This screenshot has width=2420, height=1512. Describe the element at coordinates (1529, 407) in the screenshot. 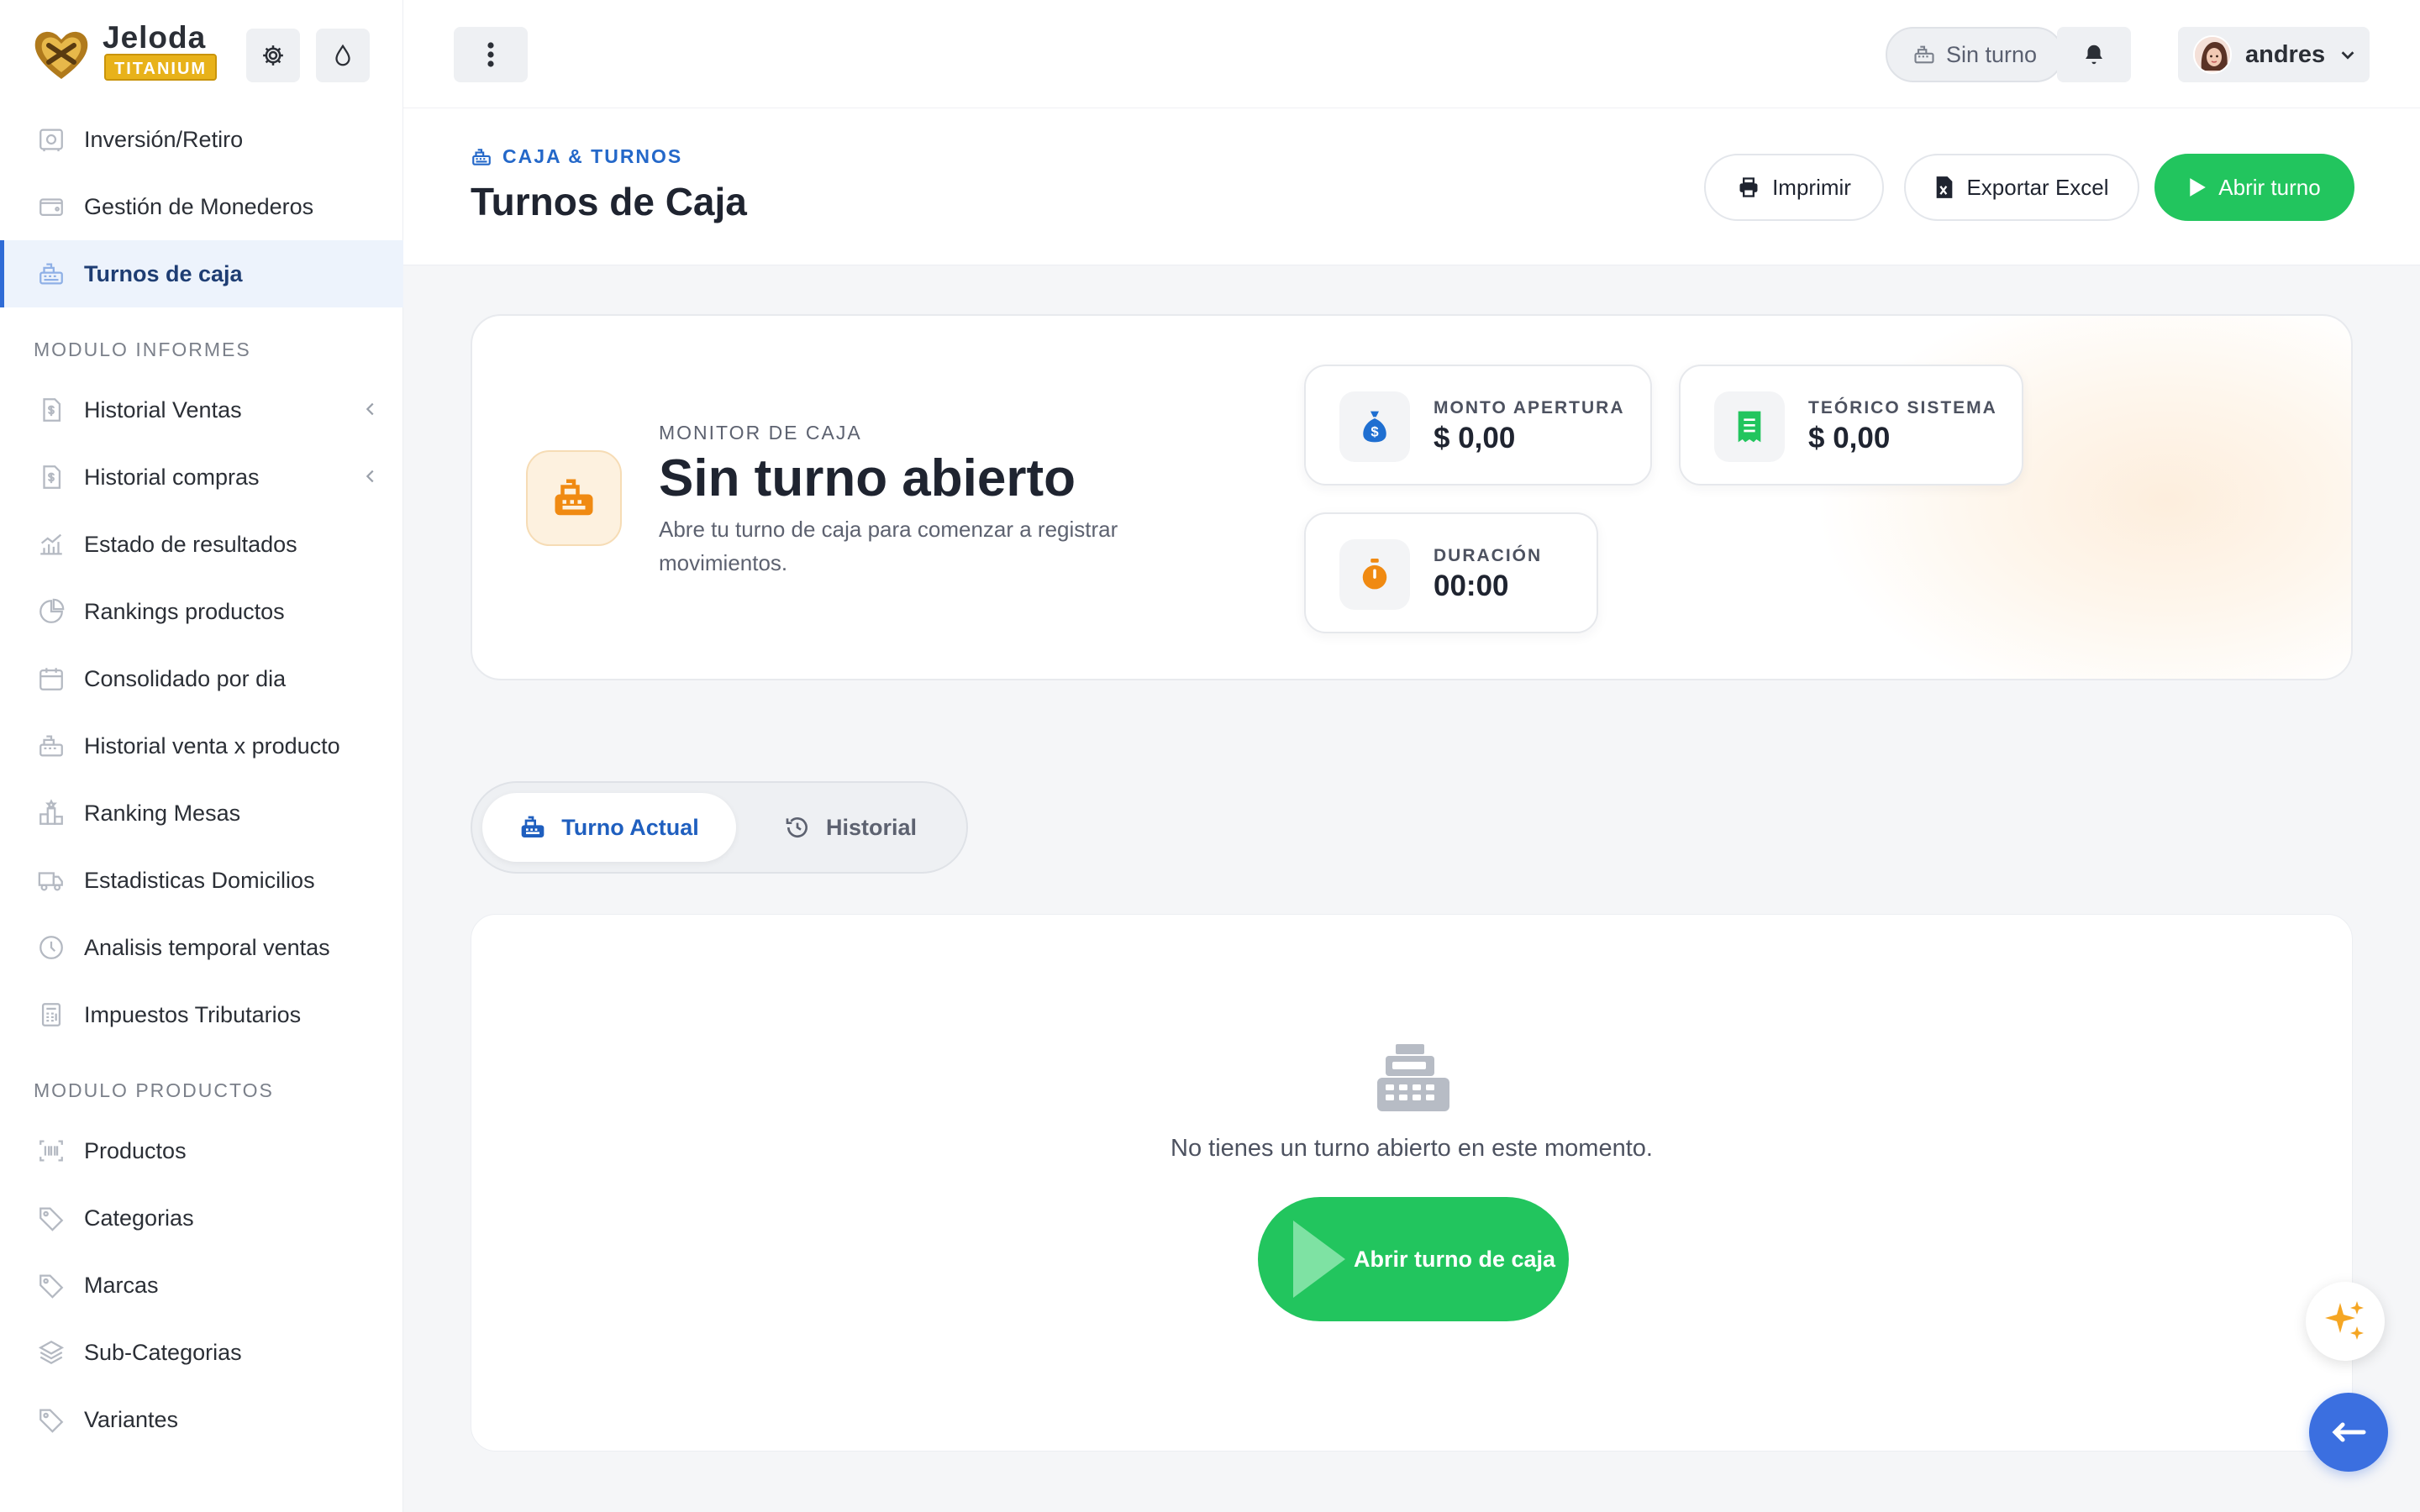

I see `stat-label: MONTO APERTURA` at that location.